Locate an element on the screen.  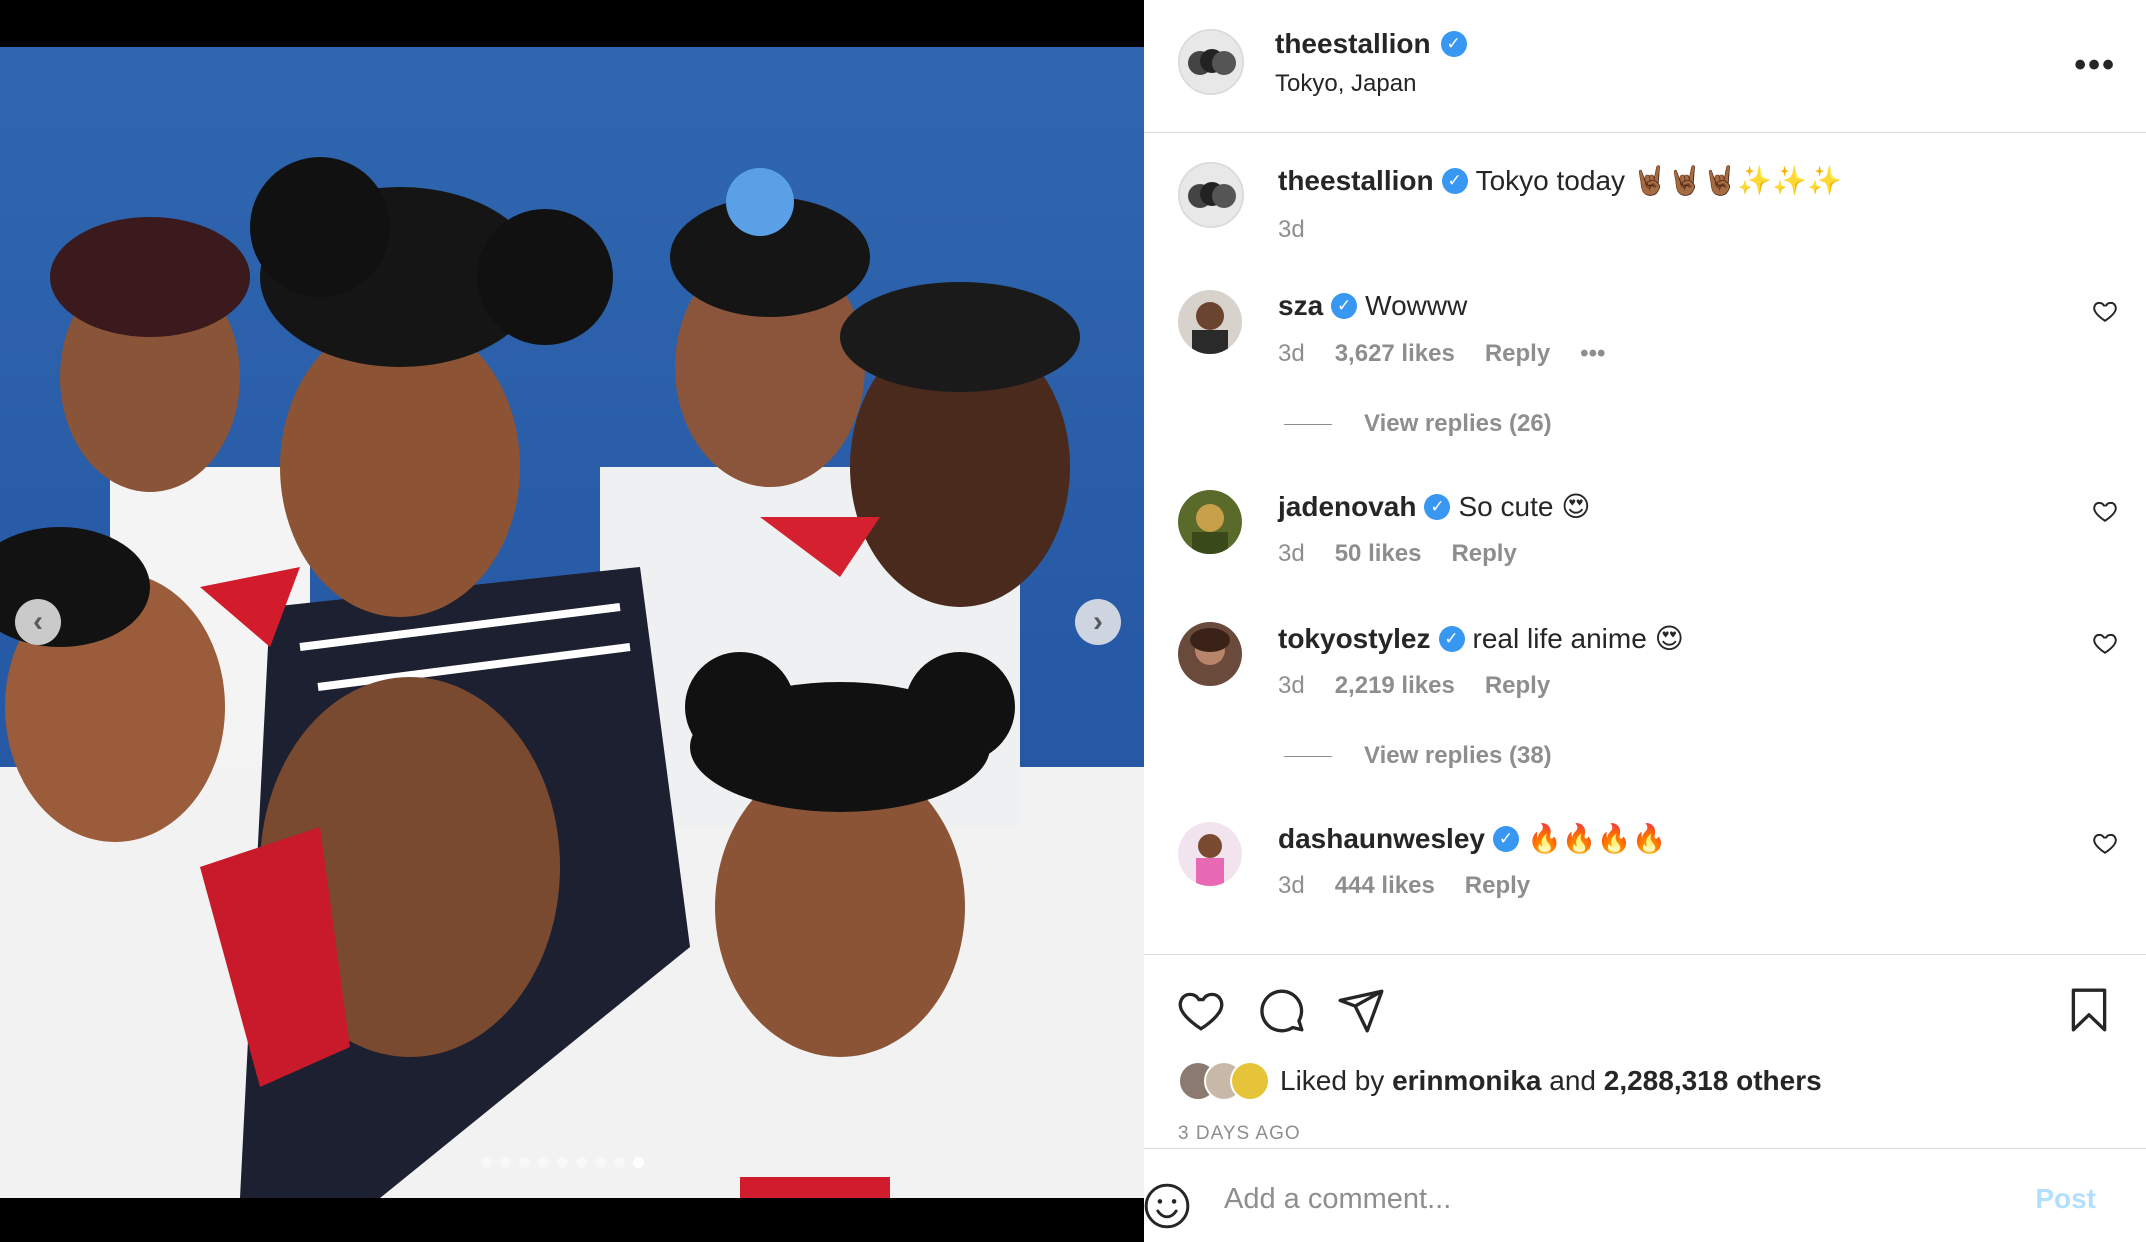
liked-by: Liked by erinmonika and 2,288,318 others is located at coordinates (1500, 1081).